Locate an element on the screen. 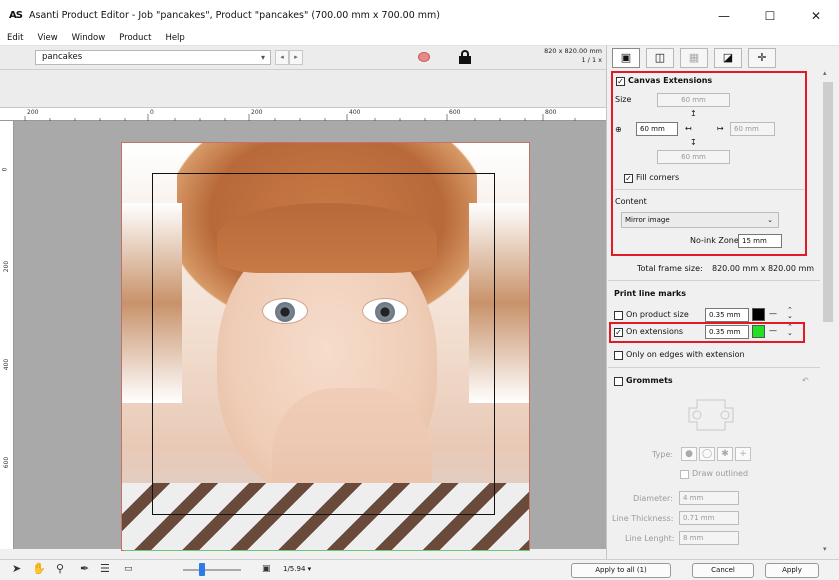 The height and width of the screenshot is (580, 839). horizontal-ruler: 200 0 200 400 600 800 is located at coordinates (303, 114).